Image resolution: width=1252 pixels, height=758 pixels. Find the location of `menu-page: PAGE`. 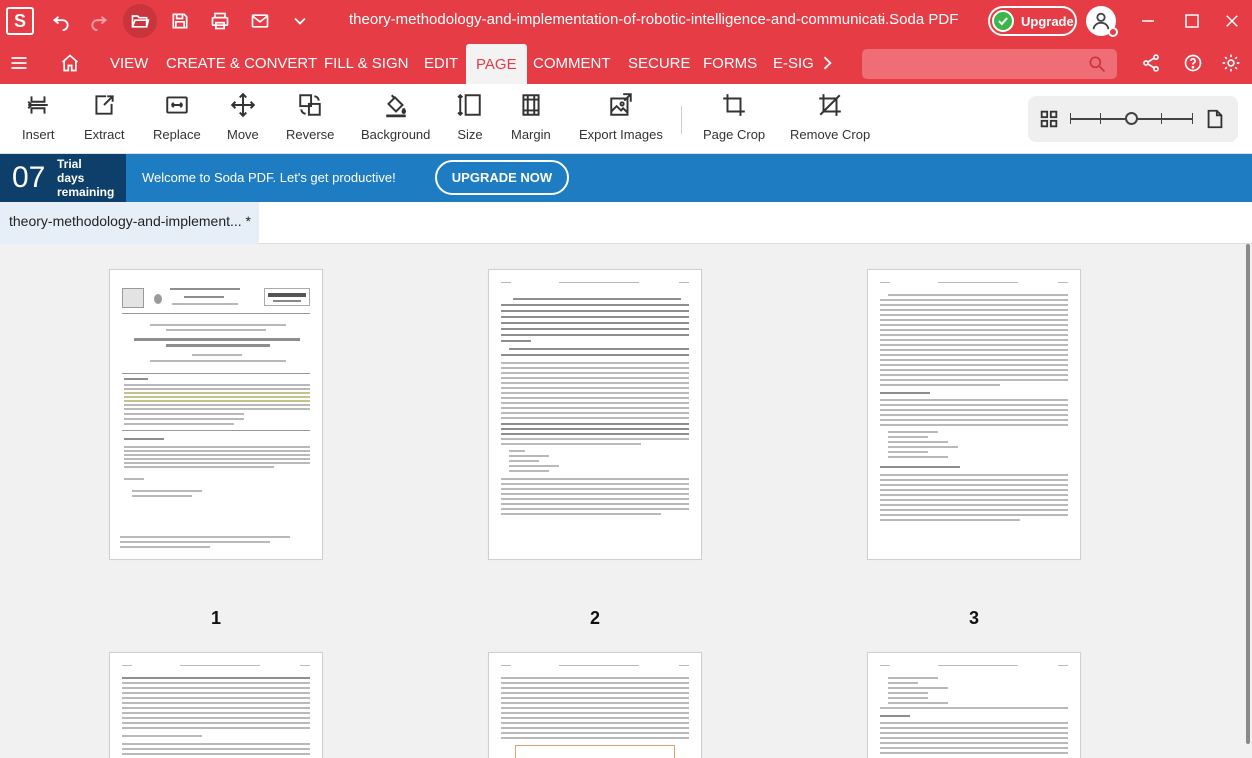

menu-page: PAGE is located at coordinates (496, 64).